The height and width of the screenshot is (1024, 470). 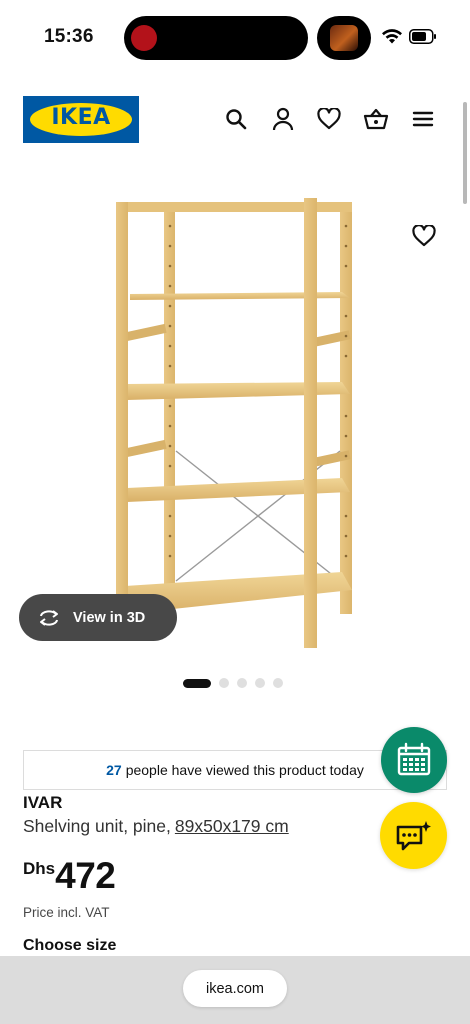 I want to click on product-dimensions-link: 89x50x179 cm, so click(x=232, y=826).